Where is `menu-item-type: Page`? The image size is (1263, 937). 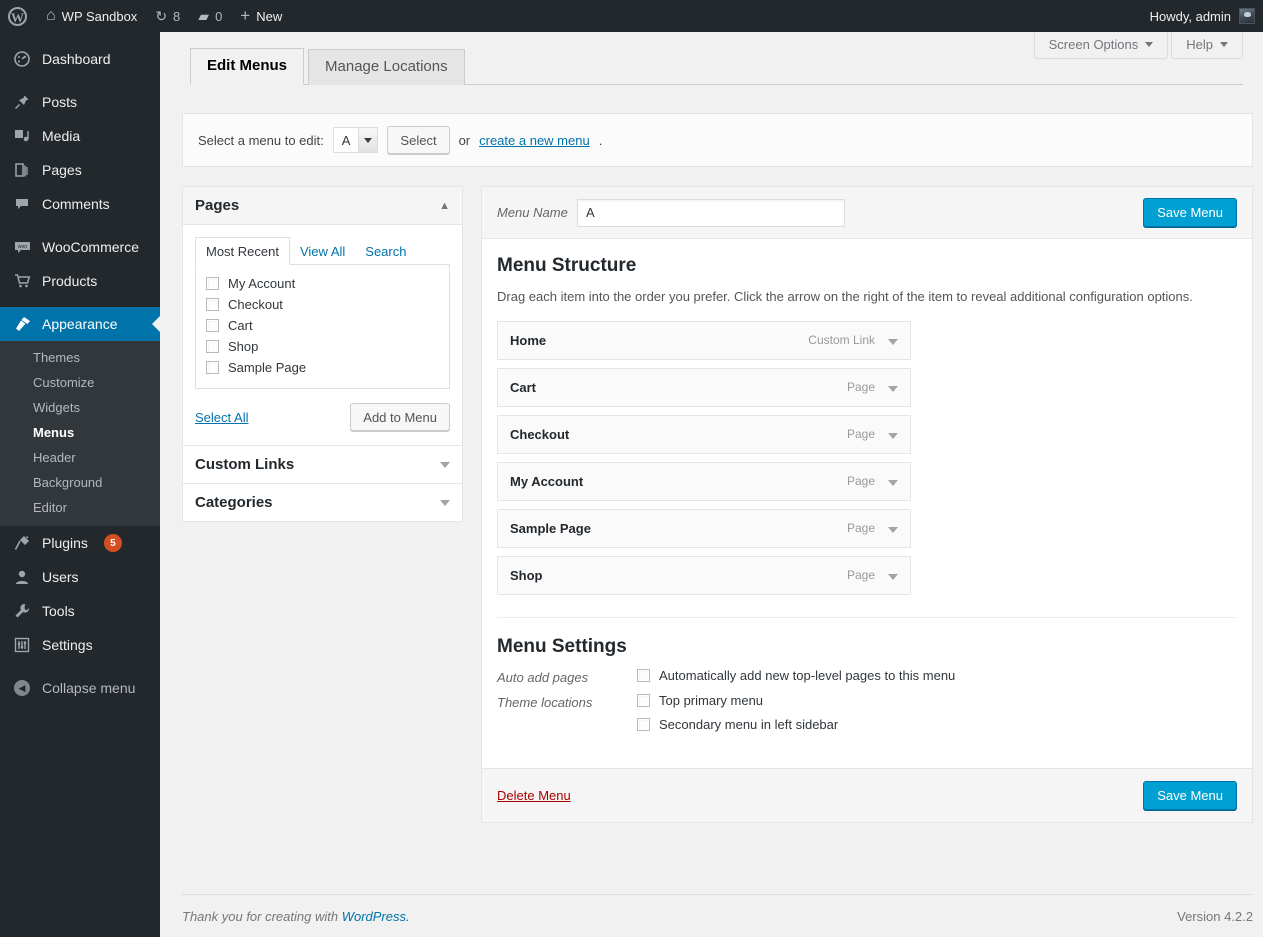 menu-item-type: Page is located at coordinates (860, 434).